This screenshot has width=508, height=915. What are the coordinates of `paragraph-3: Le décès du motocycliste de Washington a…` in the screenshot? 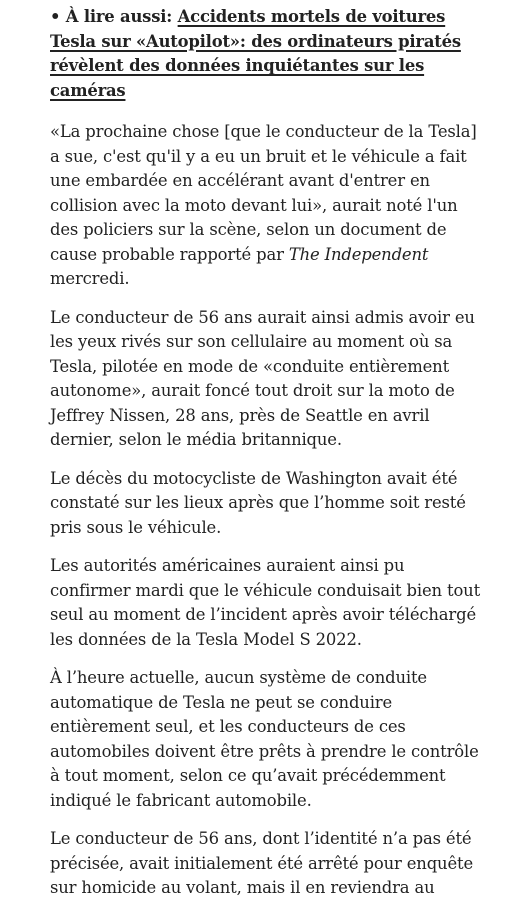 It's located at (258, 502).